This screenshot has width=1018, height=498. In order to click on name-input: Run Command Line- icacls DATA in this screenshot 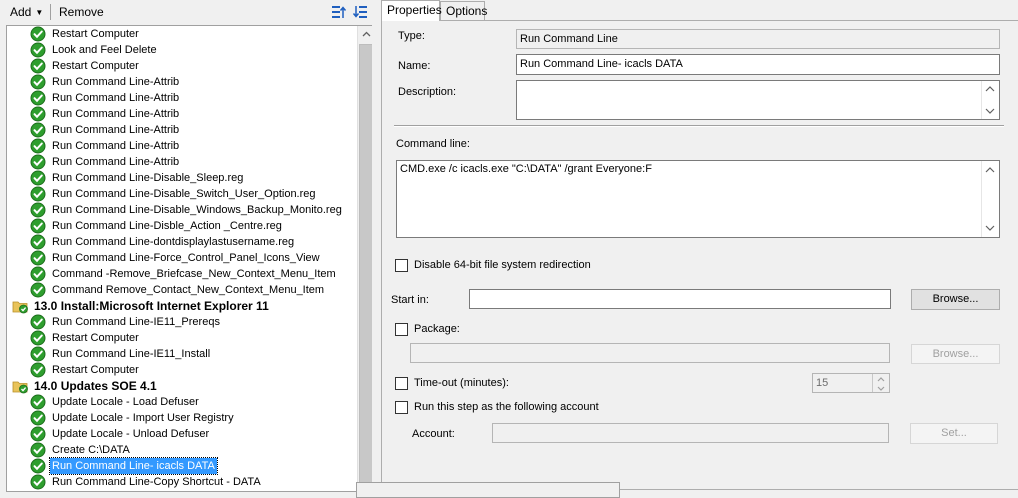, I will do `click(758, 64)`.